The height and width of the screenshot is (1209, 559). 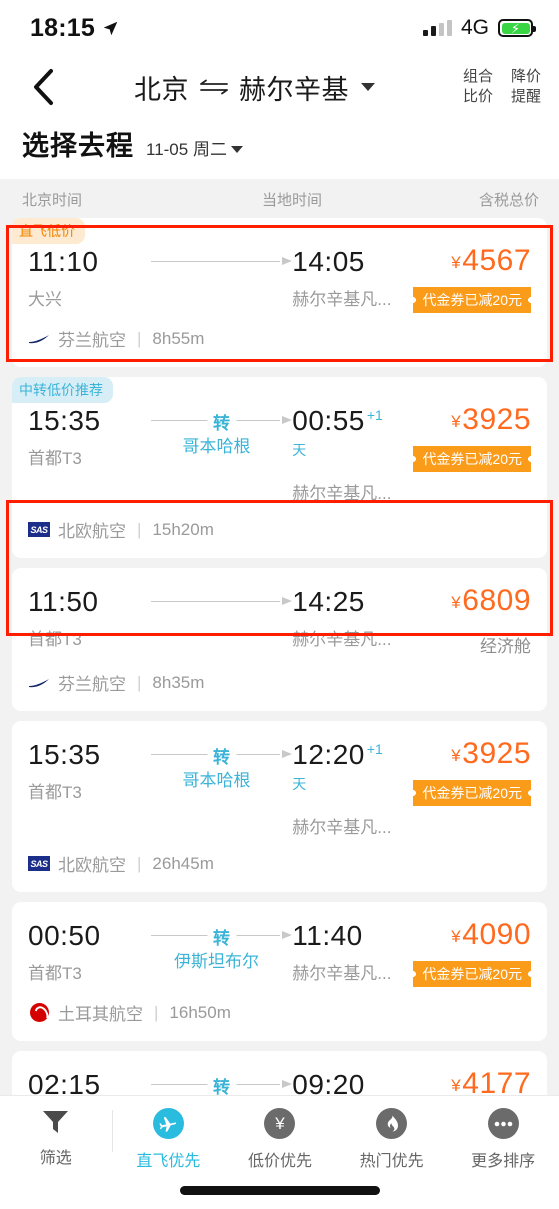 I want to click on status-bar-left: 18:15, so click(x=74, y=28).